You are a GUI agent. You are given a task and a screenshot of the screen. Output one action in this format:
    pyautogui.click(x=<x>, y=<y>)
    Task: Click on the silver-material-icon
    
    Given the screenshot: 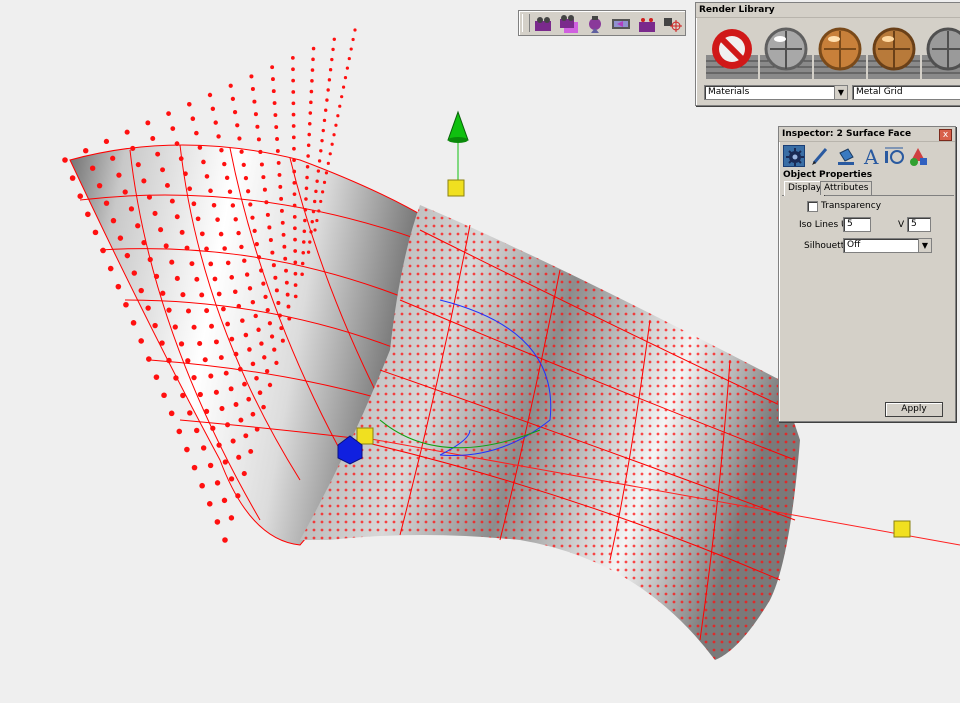 What is the action you would take?
    pyautogui.click(x=786, y=52)
    